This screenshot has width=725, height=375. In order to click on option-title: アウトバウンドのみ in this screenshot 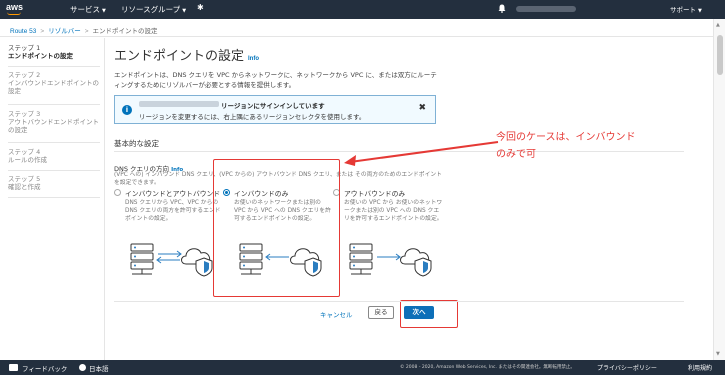, I will do `click(375, 194)`.